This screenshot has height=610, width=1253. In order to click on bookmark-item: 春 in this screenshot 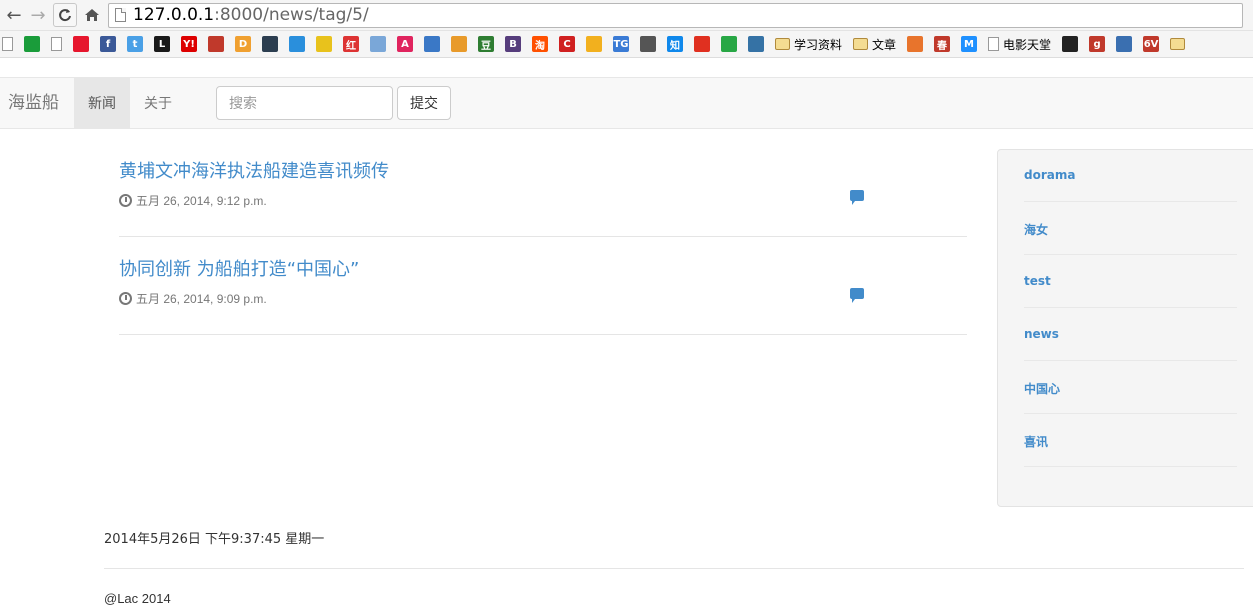, I will do `click(942, 44)`.